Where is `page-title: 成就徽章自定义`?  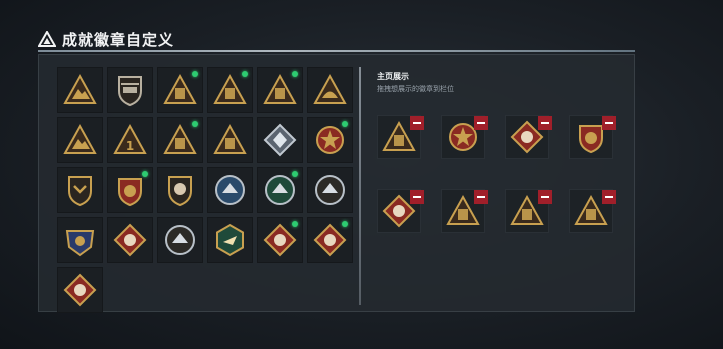
page-title: 成就徽章自定义 is located at coordinates (118, 39).